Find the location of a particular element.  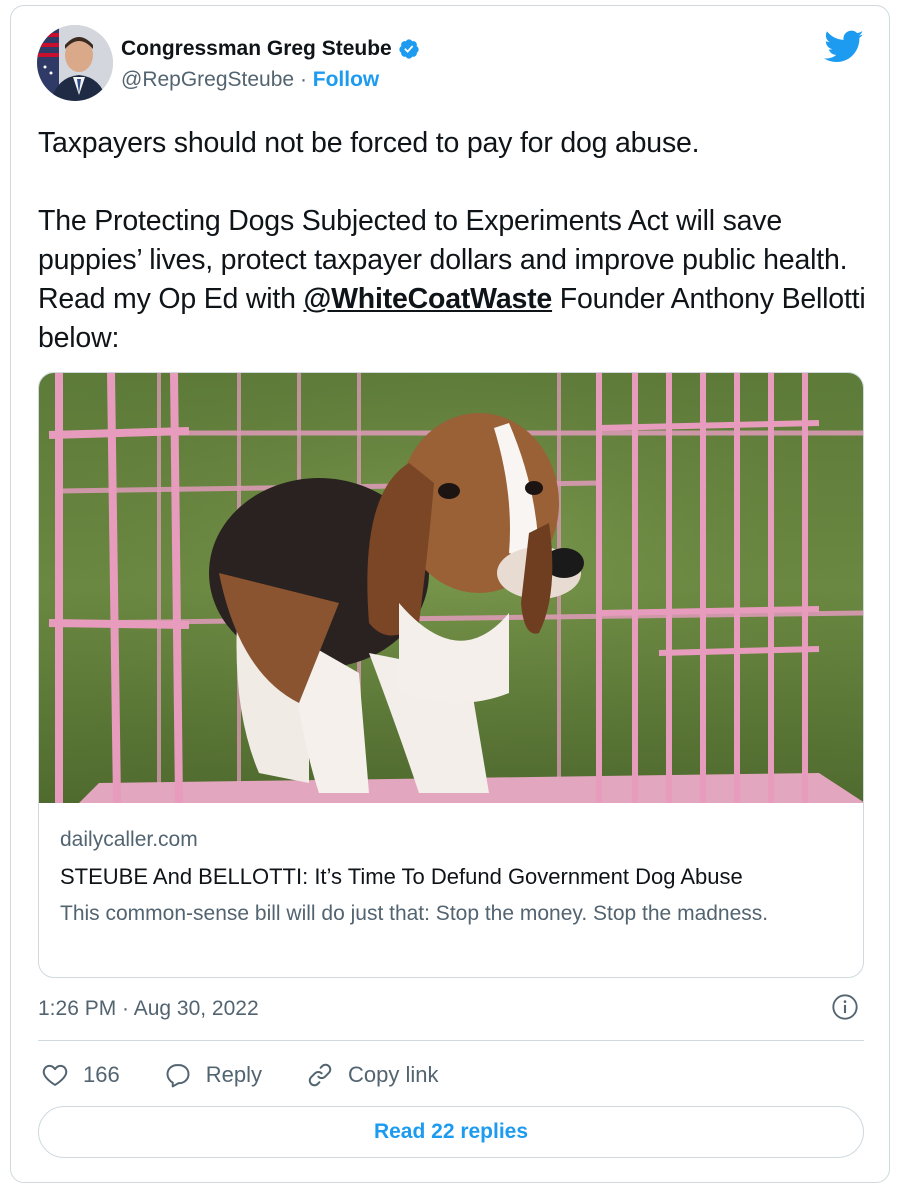

info-icon is located at coordinates (845, 1007).